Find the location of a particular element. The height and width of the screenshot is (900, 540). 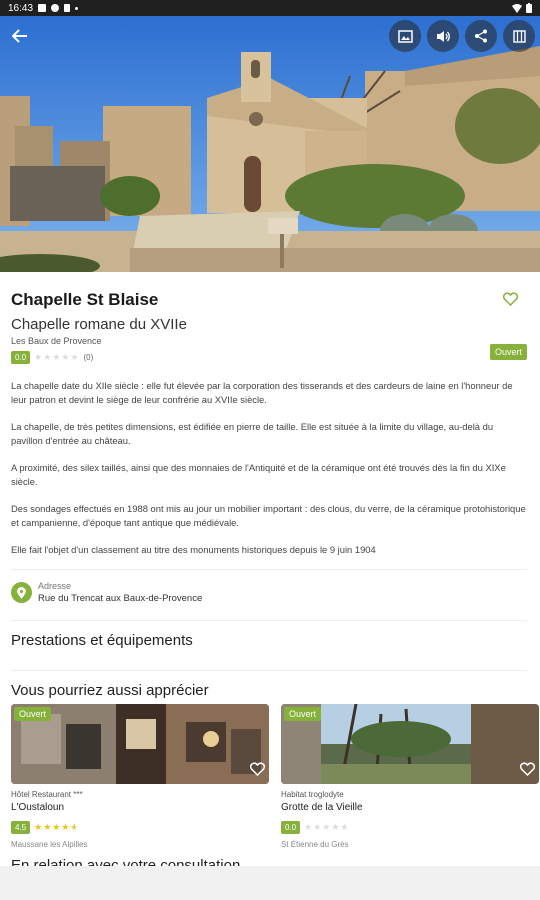

volume-icon is located at coordinates (443, 36).